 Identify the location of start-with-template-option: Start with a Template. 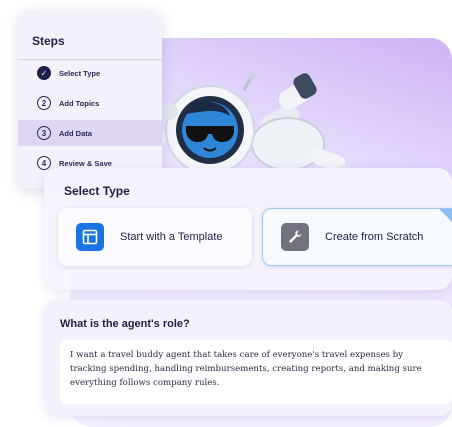
(155, 237).